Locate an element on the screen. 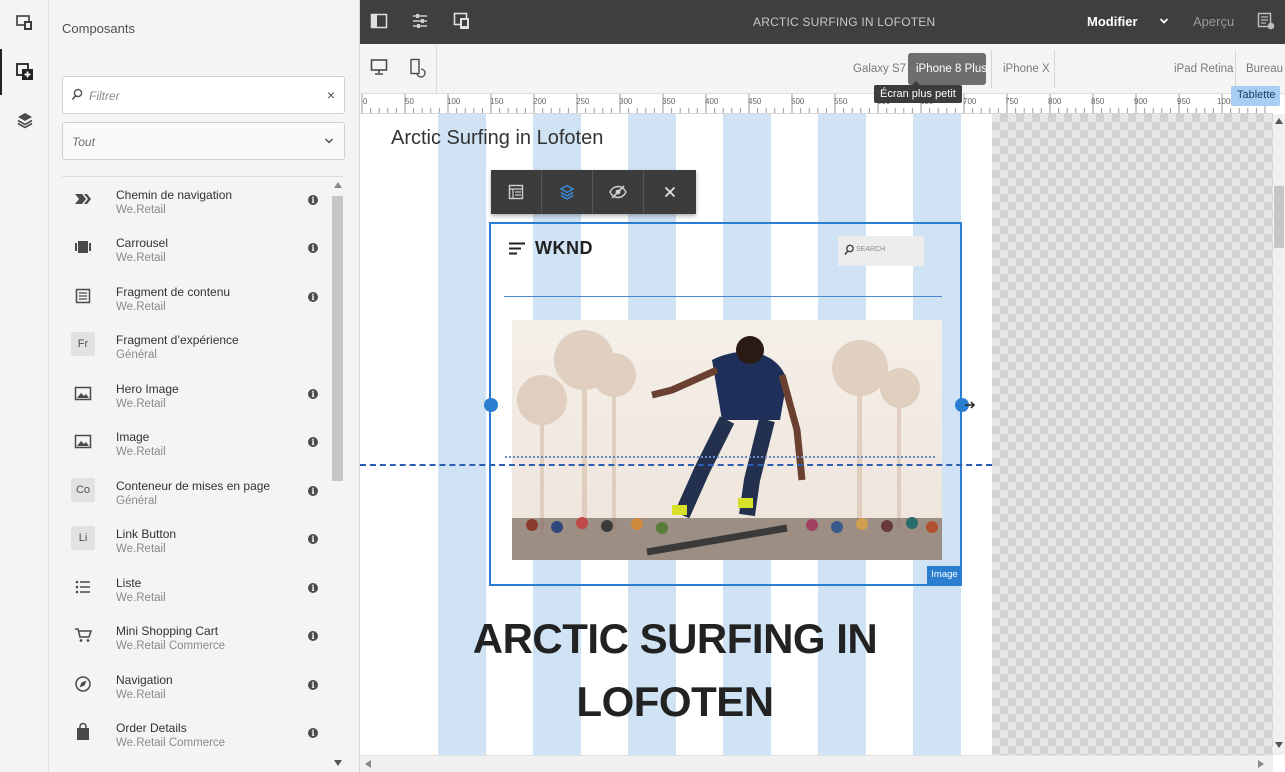 The image size is (1285, 772). list-item: Li Link Button We.Retail i is located at coordinates (197, 541).